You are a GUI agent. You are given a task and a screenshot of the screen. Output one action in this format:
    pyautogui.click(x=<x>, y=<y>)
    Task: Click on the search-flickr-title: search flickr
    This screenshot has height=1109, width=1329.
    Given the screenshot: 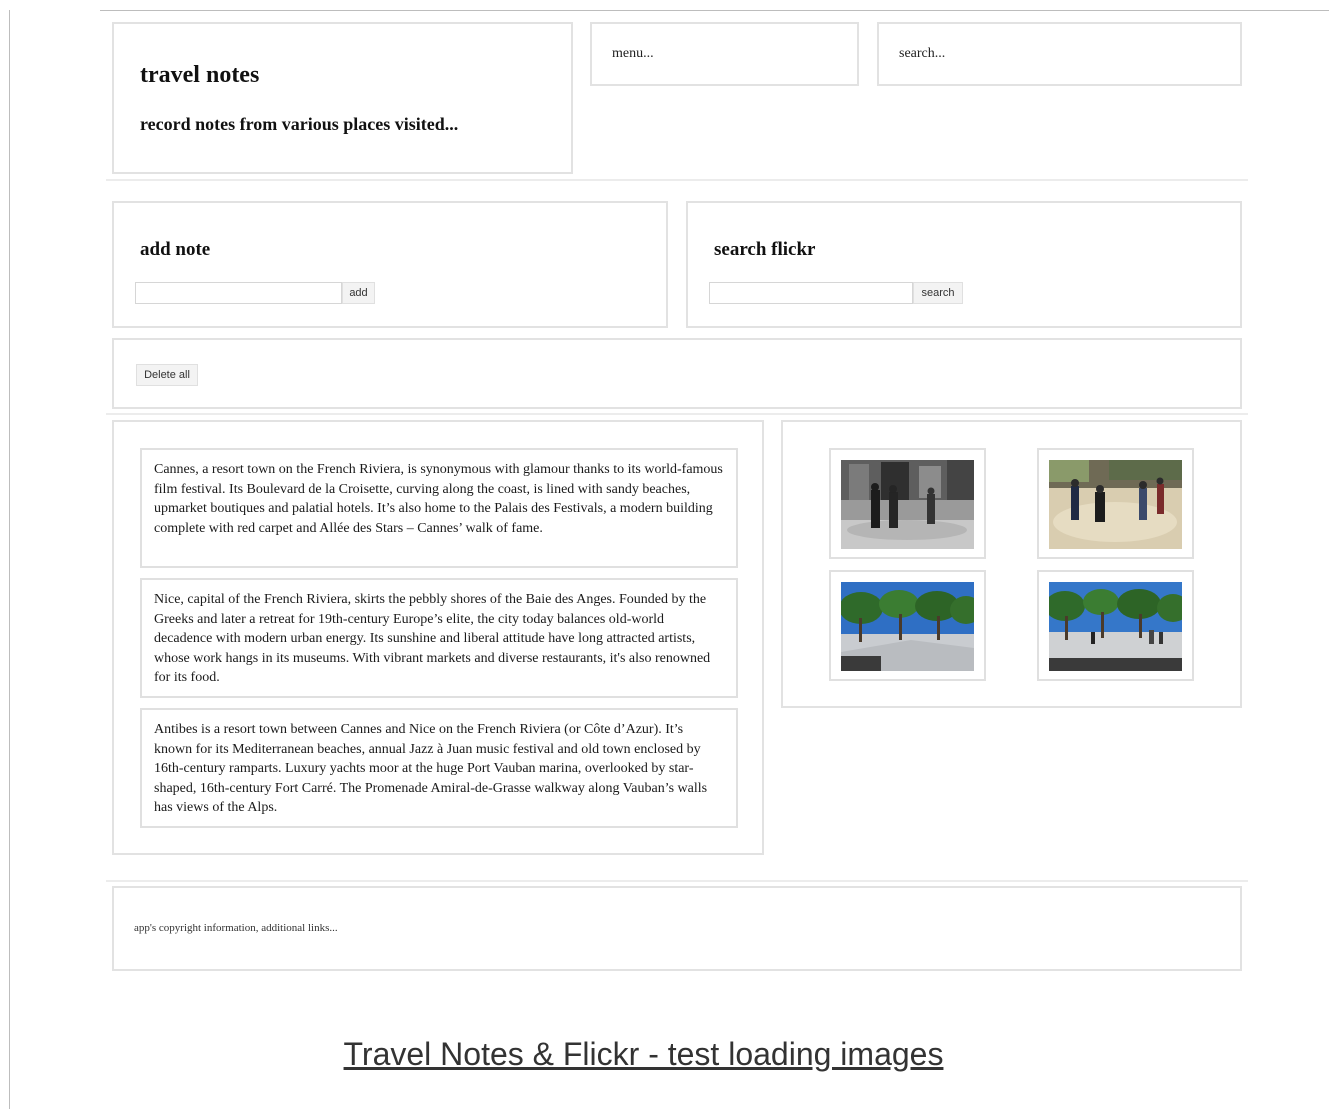 What is the action you would take?
    pyautogui.click(x=765, y=249)
    